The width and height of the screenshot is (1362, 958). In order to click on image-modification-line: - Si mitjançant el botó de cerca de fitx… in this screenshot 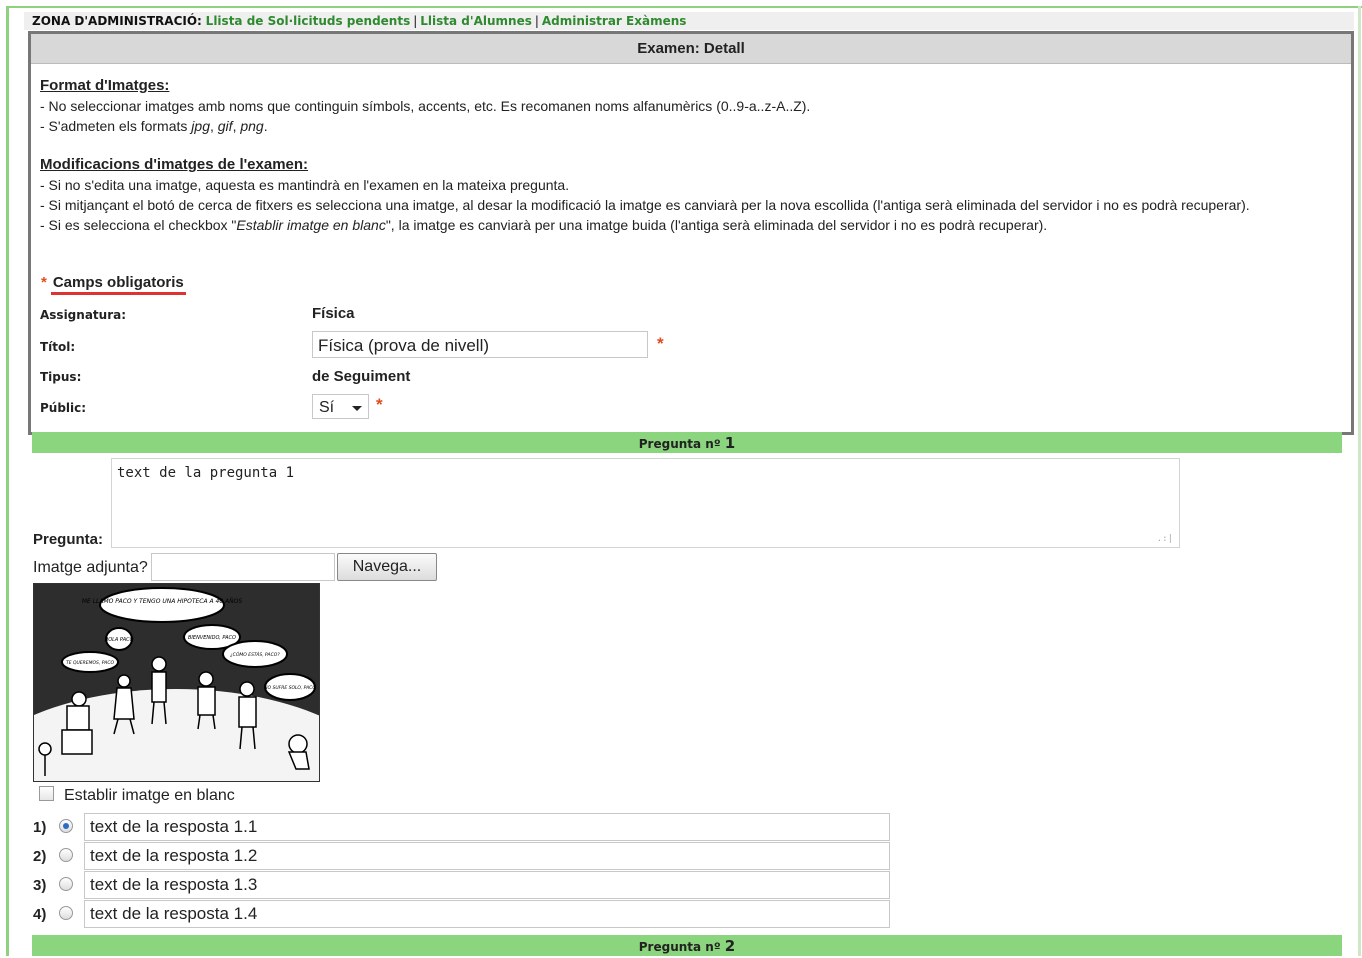, I will do `click(645, 205)`.